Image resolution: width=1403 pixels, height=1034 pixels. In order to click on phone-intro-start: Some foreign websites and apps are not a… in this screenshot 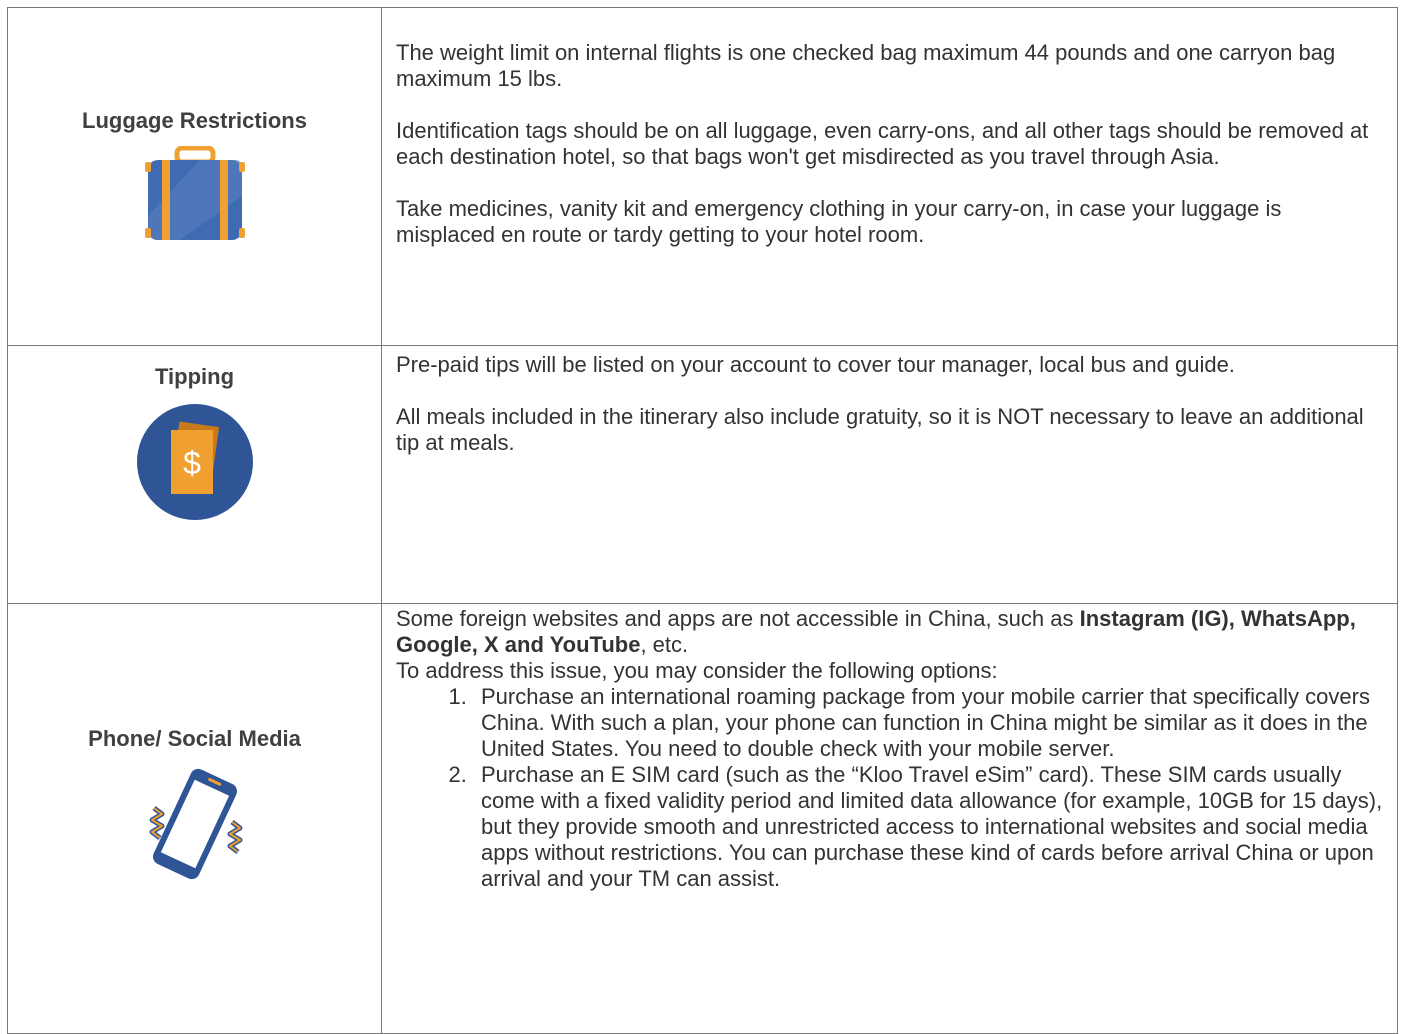, I will do `click(738, 618)`.